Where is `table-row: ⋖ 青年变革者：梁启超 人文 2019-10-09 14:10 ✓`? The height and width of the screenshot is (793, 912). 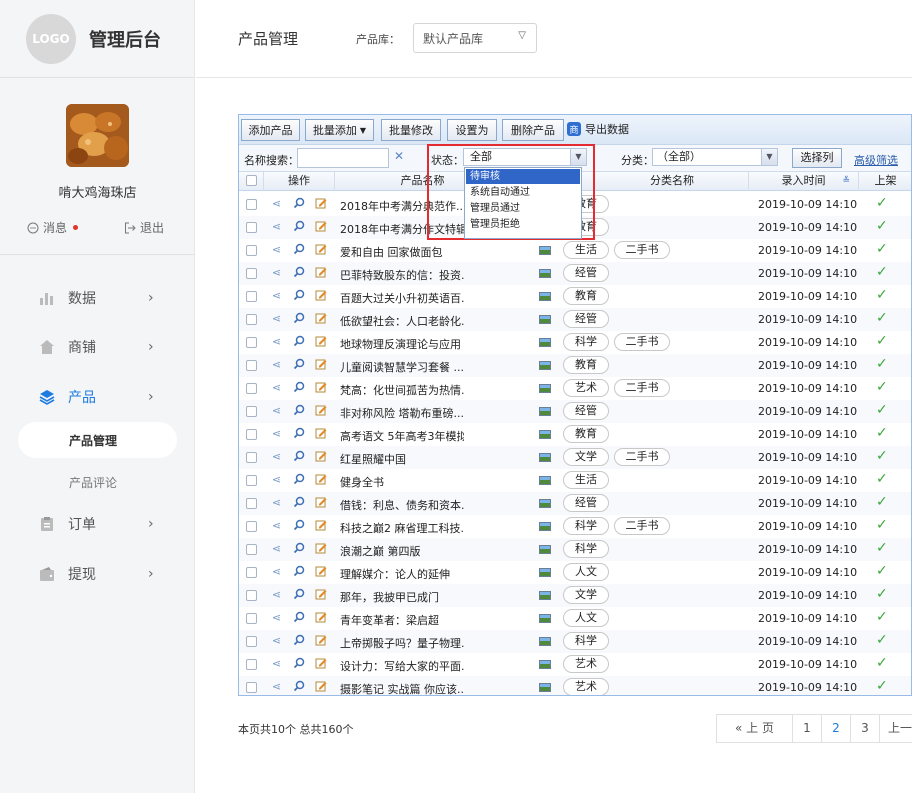 table-row: ⋖ 青年变革者：梁启超 人文 2019-10-09 14:10 ✓ is located at coordinates (575, 618).